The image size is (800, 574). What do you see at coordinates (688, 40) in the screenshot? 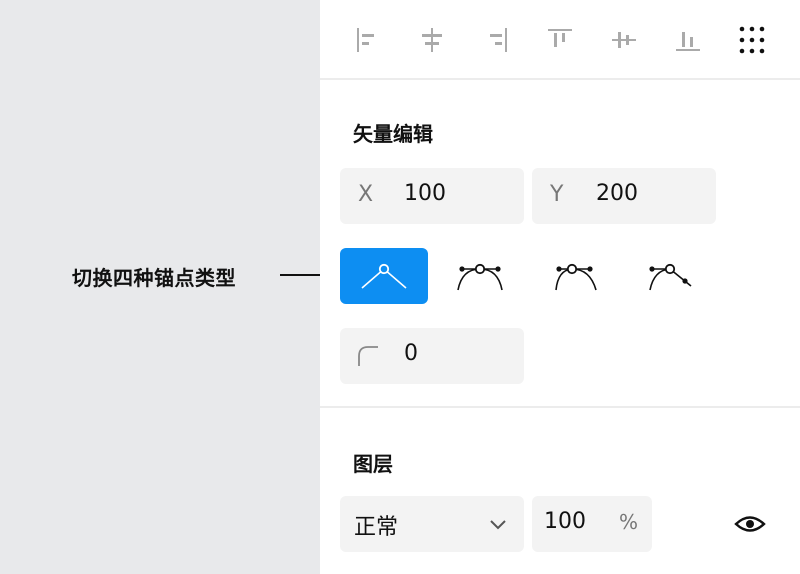
I see `align-bottom-icon` at bounding box center [688, 40].